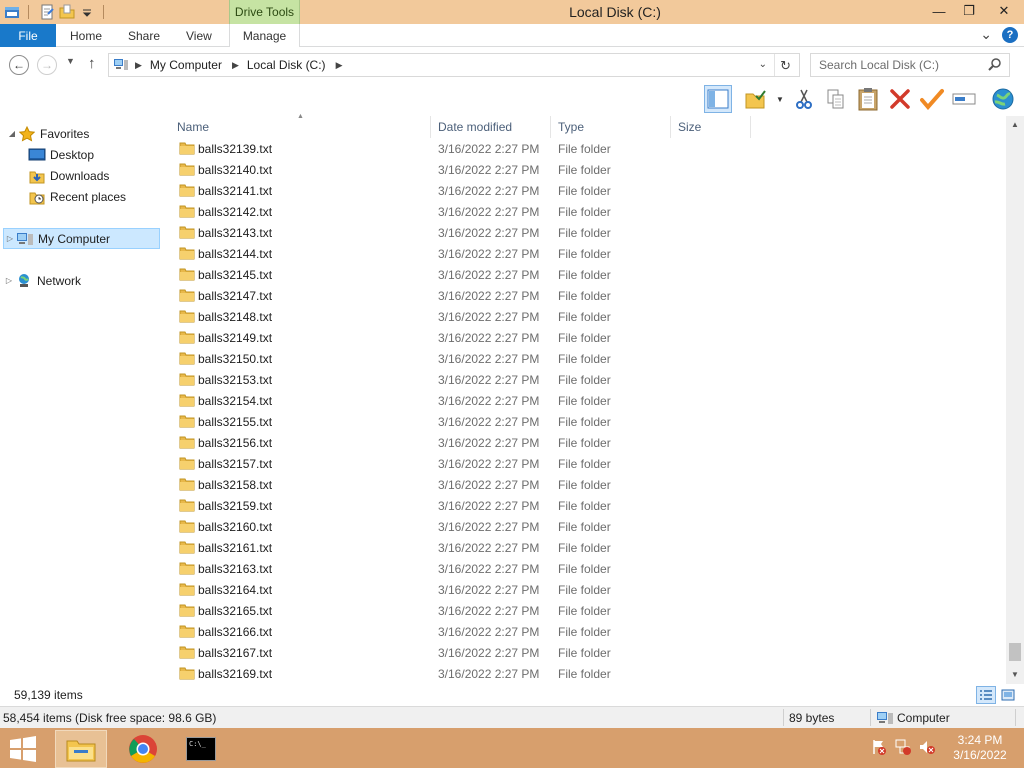 The image size is (1024, 768). What do you see at coordinates (836, 99) in the screenshot?
I see `copy-button` at bounding box center [836, 99].